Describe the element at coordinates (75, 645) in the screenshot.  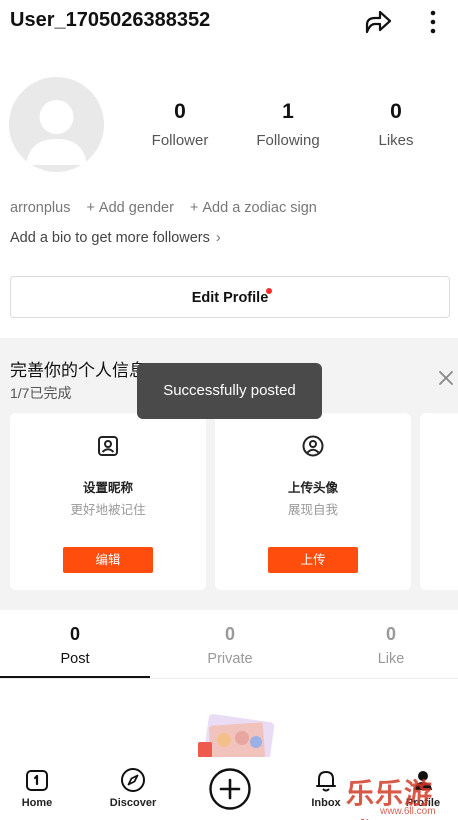
I see `tab-post: 0 Post` at that location.